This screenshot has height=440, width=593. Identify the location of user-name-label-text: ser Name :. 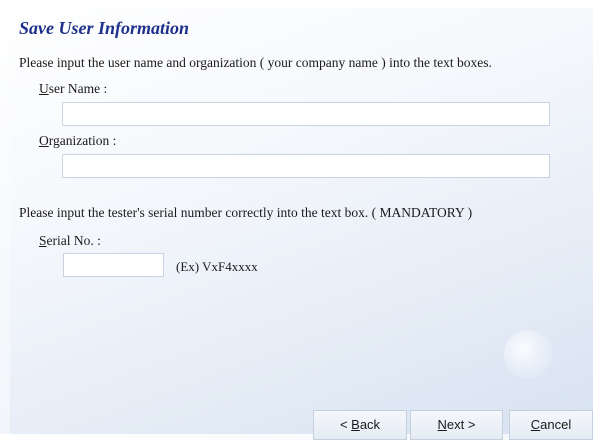
(78, 88).